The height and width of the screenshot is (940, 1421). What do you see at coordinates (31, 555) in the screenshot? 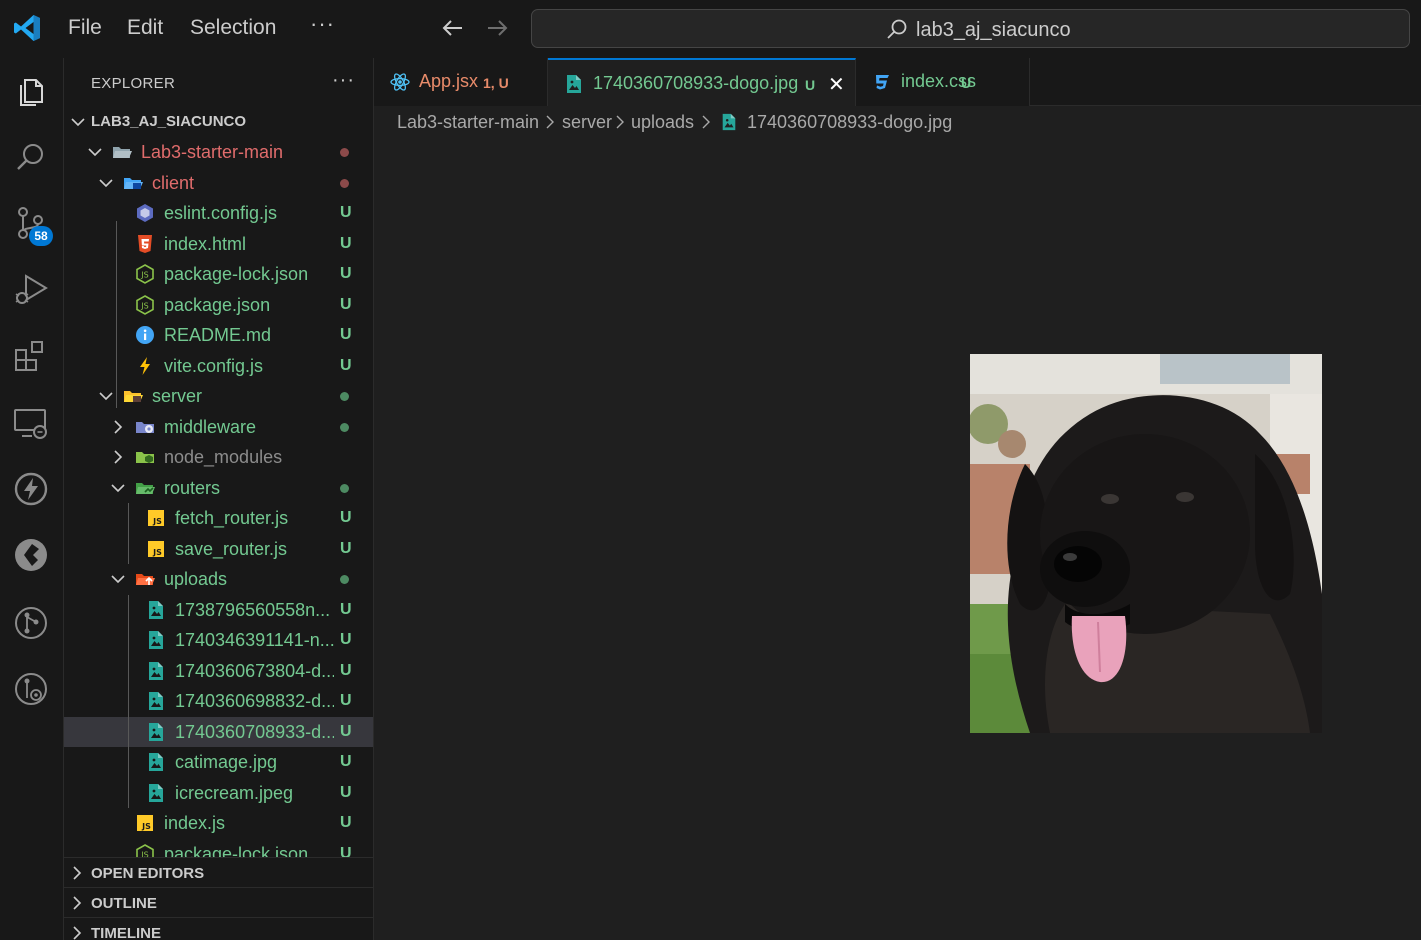
I see `docker-icon` at bounding box center [31, 555].